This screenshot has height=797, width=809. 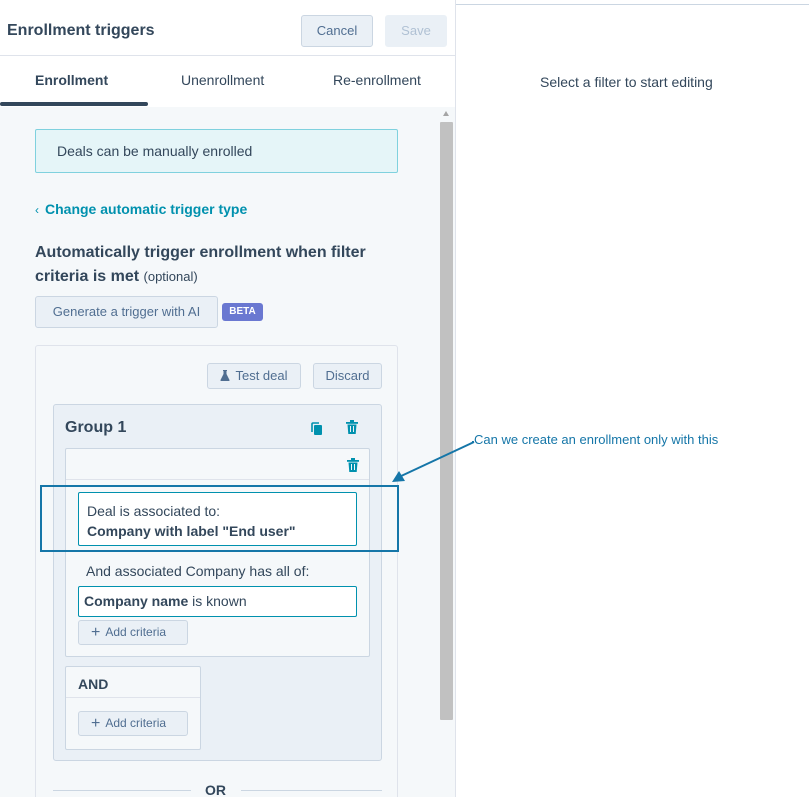 I want to click on or-line-right, so click(x=311, y=790).